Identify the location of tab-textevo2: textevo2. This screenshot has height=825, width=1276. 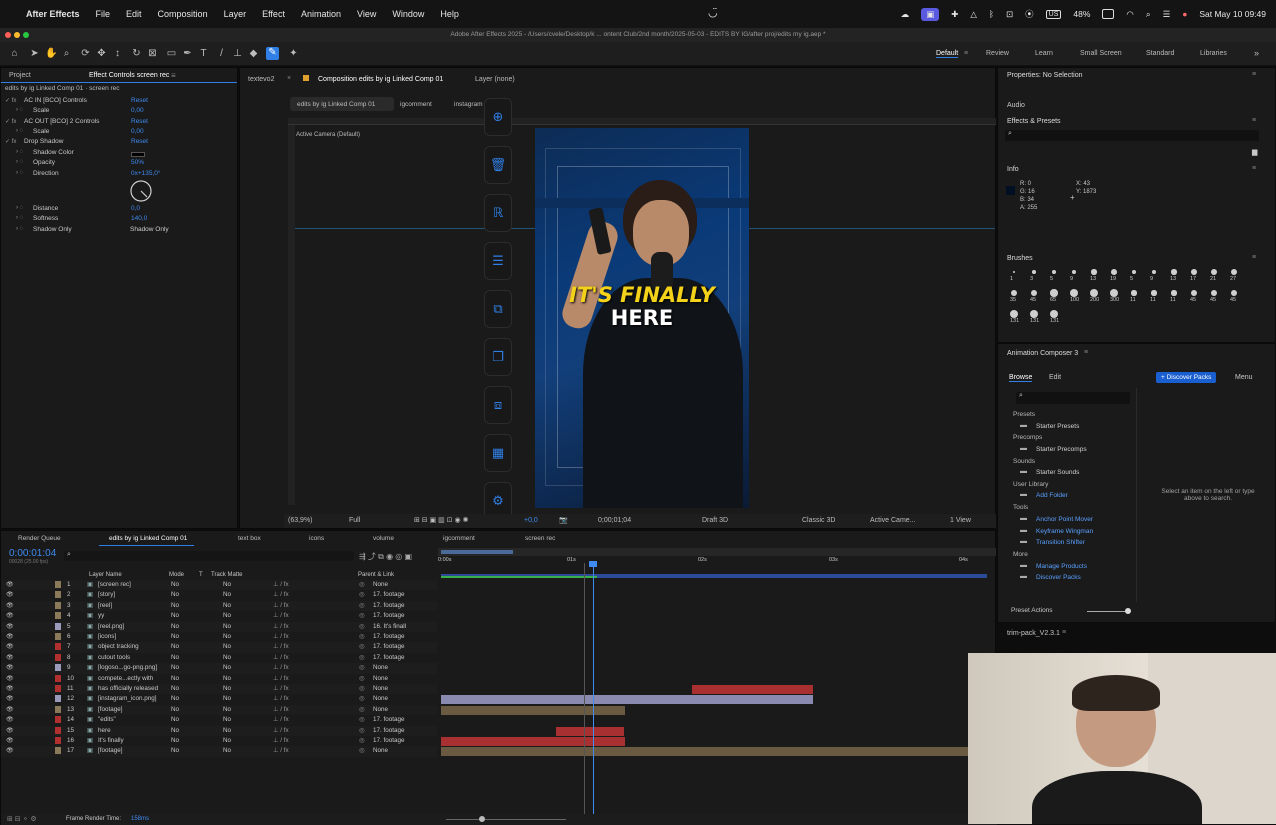
(261, 79).